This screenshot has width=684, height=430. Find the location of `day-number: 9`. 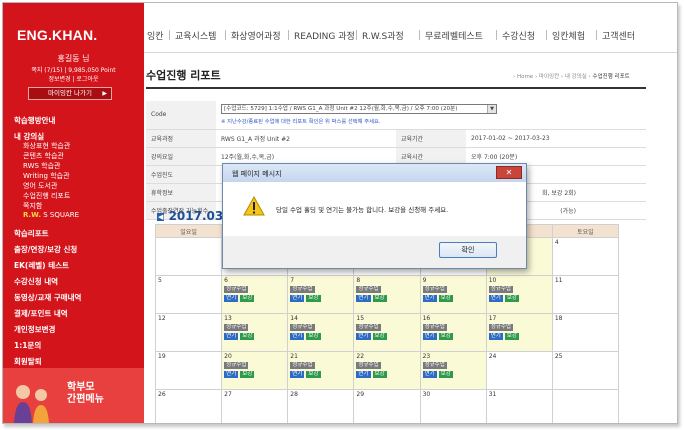

day-number: 9 is located at coordinates (424, 280).